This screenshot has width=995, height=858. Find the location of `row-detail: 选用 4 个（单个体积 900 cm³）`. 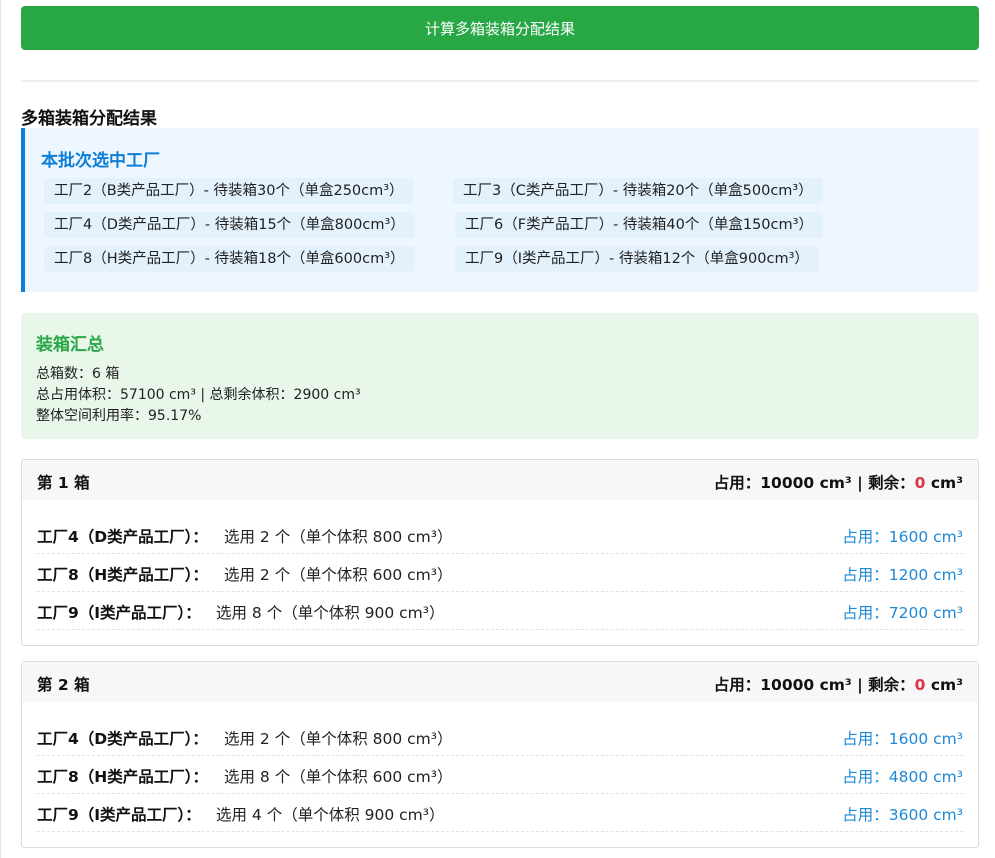

row-detail: 选用 4 个（单个体积 900 cm³） is located at coordinates (330, 815).